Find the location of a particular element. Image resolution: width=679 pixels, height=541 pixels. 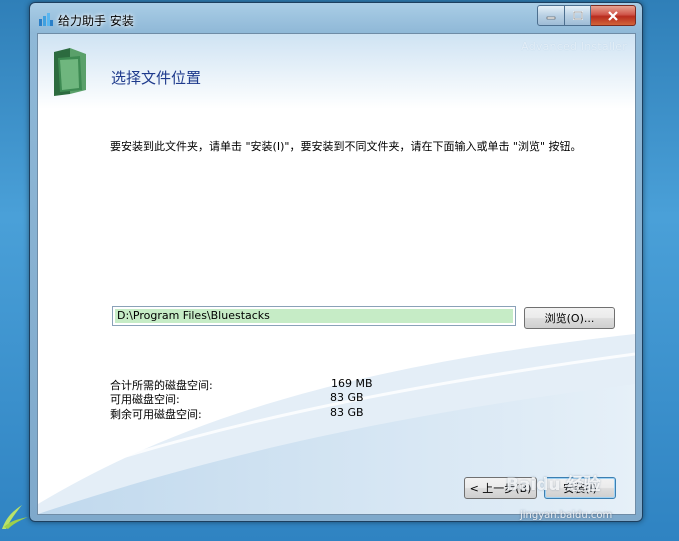

title-bar: 给力助手 安装 is located at coordinates (336, 18).